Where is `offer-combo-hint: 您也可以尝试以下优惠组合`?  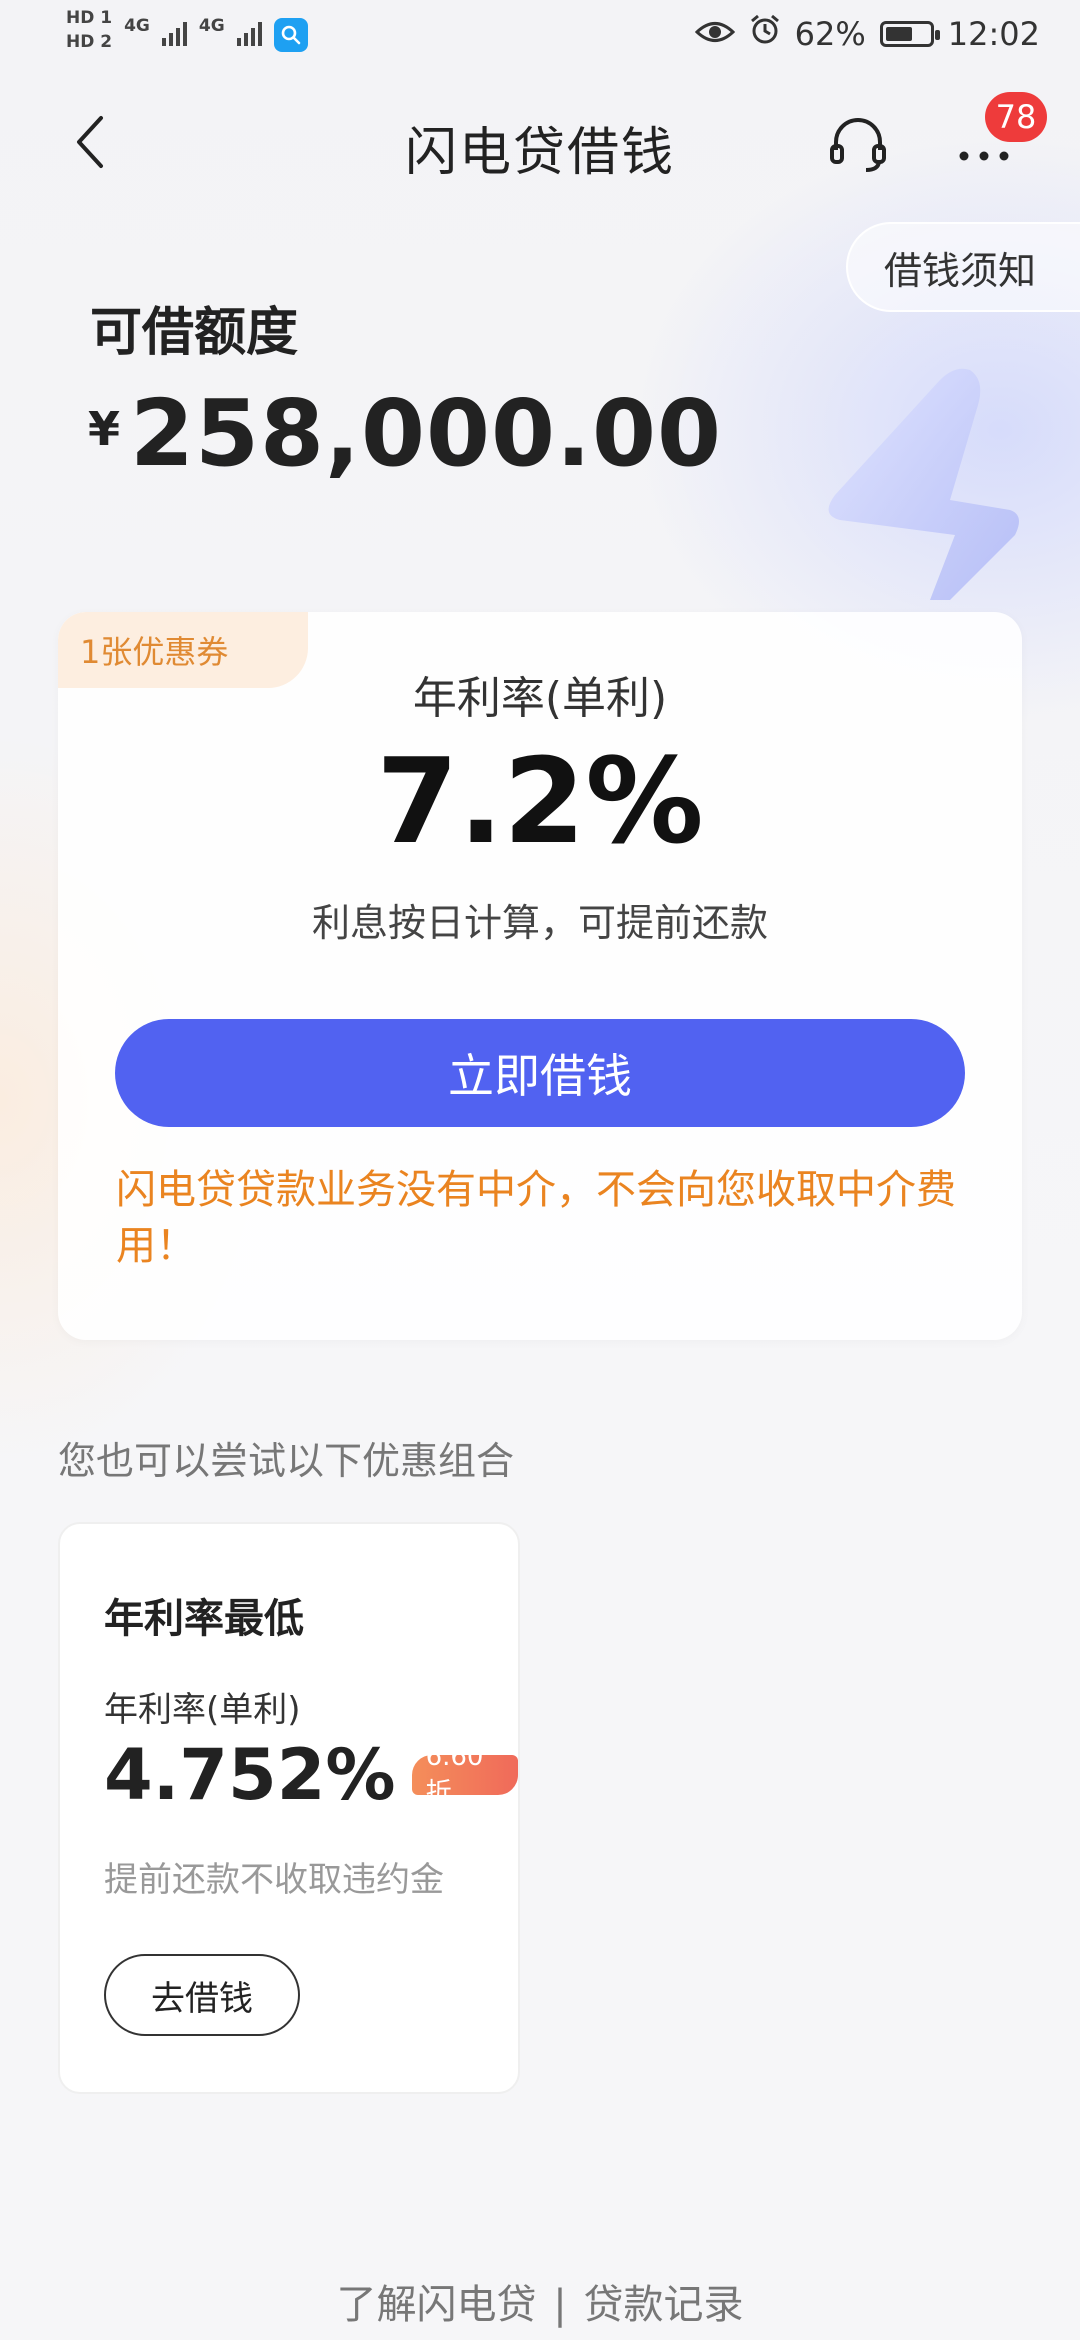
offer-combo-hint: 您也可以尝试以下优惠组合 is located at coordinates (286, 1461).